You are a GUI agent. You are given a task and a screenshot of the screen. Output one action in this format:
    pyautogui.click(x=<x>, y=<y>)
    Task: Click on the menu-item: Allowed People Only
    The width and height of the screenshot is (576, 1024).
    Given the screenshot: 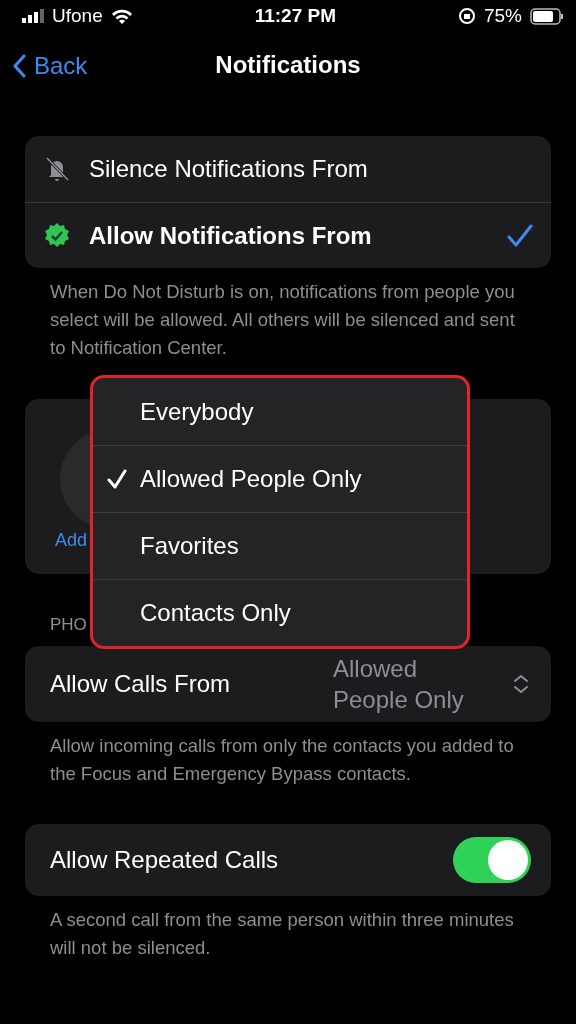 What is the action you would take?
    pyautogui.click(x=280, y=478)
    